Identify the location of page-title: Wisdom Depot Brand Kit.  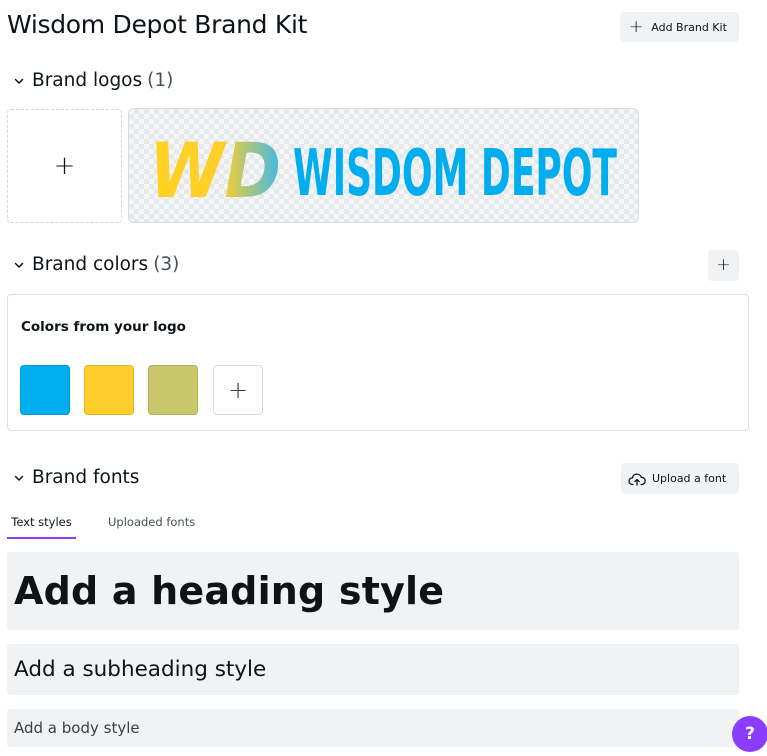
(157, 24).